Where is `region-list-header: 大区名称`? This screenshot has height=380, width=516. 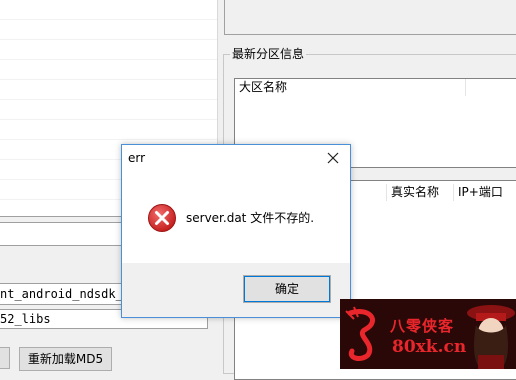 region-list-header: 大区名称 is located at coordinates (375, 87).